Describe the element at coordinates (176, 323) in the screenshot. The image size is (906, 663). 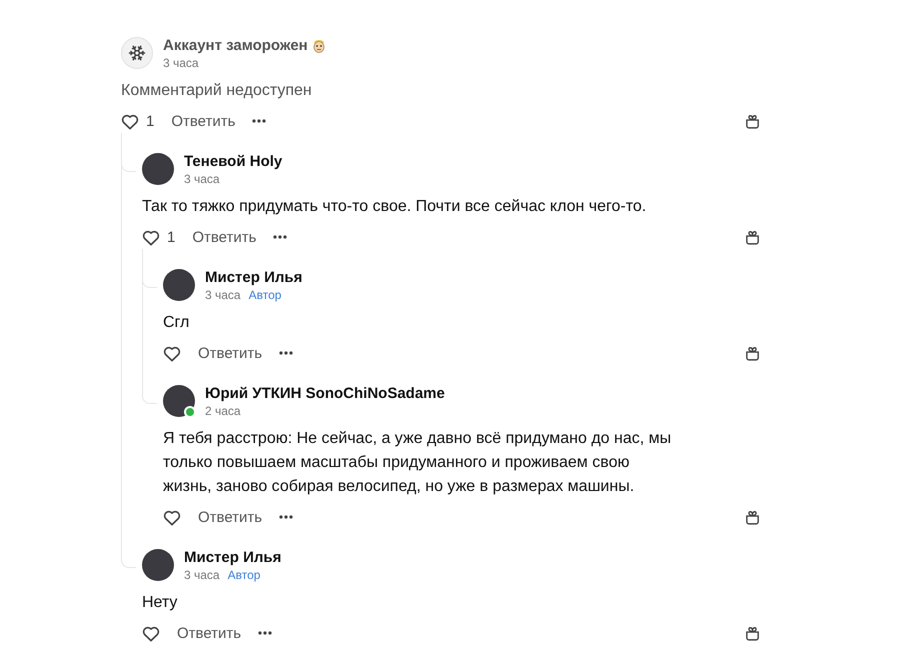
I see `comment-text: Сгл` at that location.